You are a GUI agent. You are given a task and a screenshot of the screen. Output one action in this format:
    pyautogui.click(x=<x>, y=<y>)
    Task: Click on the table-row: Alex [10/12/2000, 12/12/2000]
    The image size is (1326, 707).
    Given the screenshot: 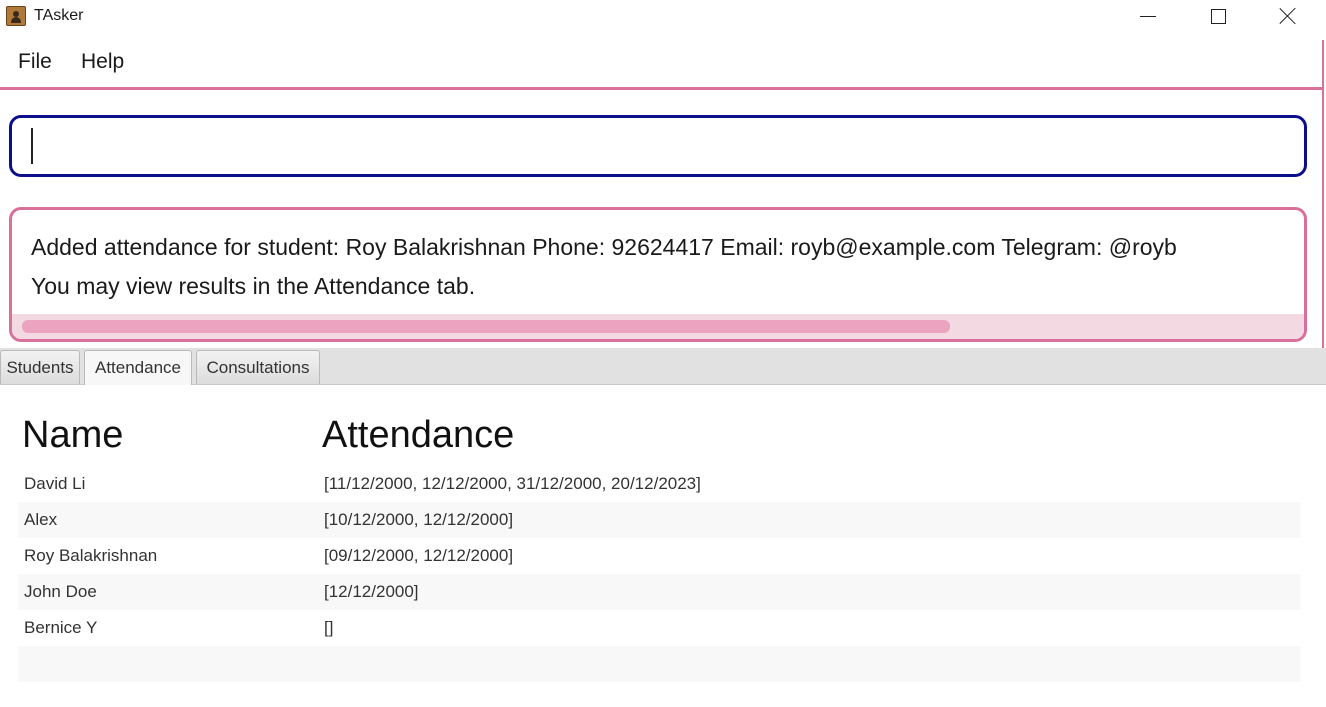 What is the action you would take?
    pyautogui.click(x=659, y=520)
    